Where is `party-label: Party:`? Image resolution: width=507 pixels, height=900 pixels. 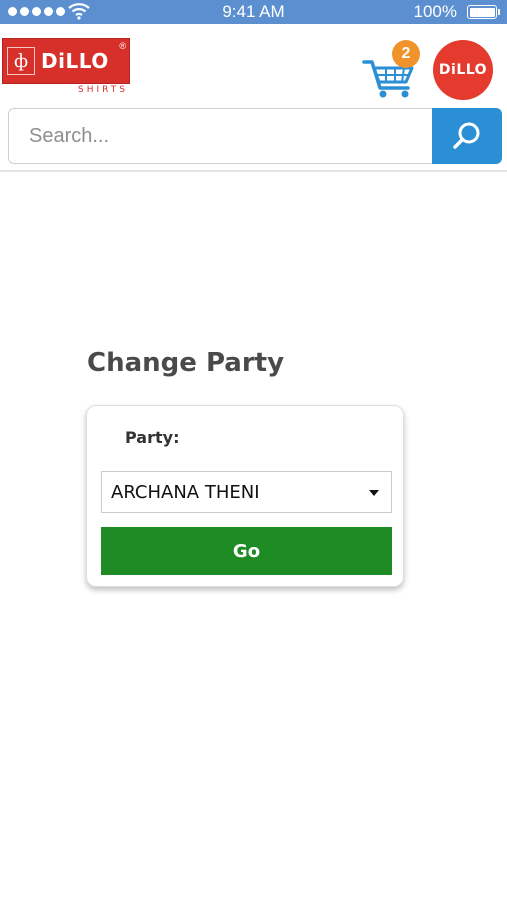 party-label: Party: is located at coordinates (152, 437).